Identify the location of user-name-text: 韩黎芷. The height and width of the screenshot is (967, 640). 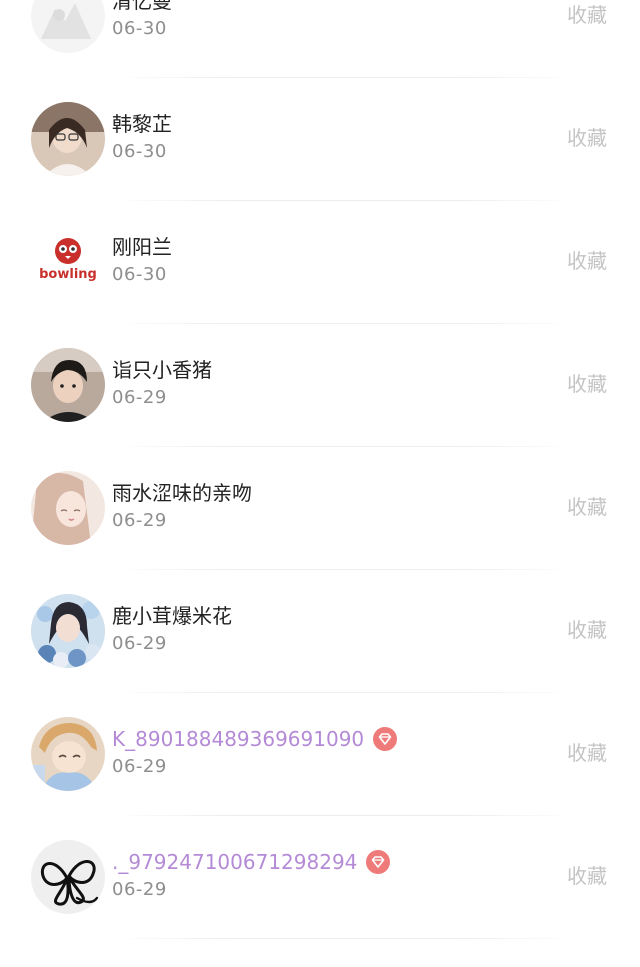
(142, 124).